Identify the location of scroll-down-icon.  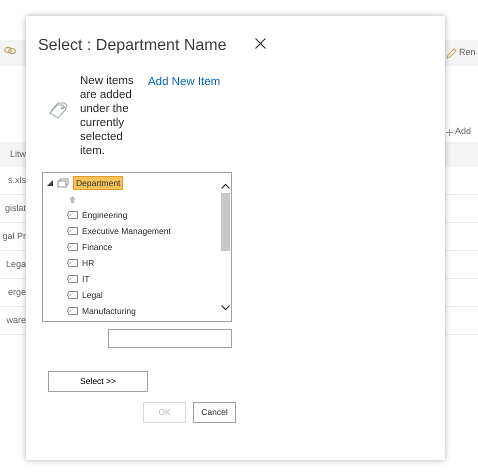
(225, 308).